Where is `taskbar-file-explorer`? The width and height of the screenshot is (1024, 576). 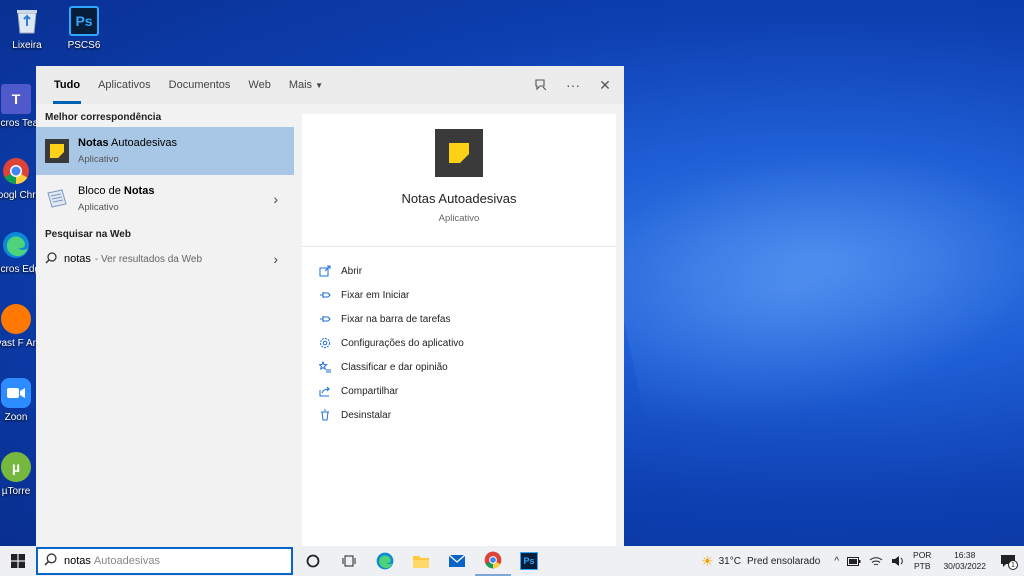 taskbar-file-explorer is located at coordinates (421, 561).